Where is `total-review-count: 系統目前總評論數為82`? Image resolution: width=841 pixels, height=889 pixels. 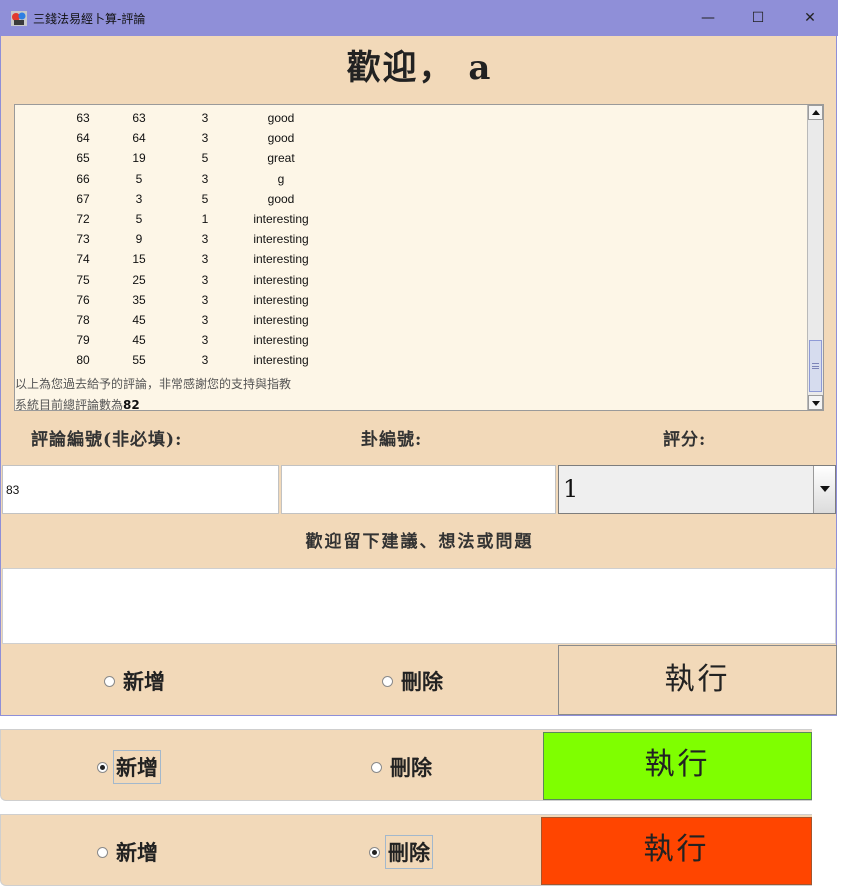 total-review-count: 系統目前總評論數為82 is located at coordinates (77, 403).